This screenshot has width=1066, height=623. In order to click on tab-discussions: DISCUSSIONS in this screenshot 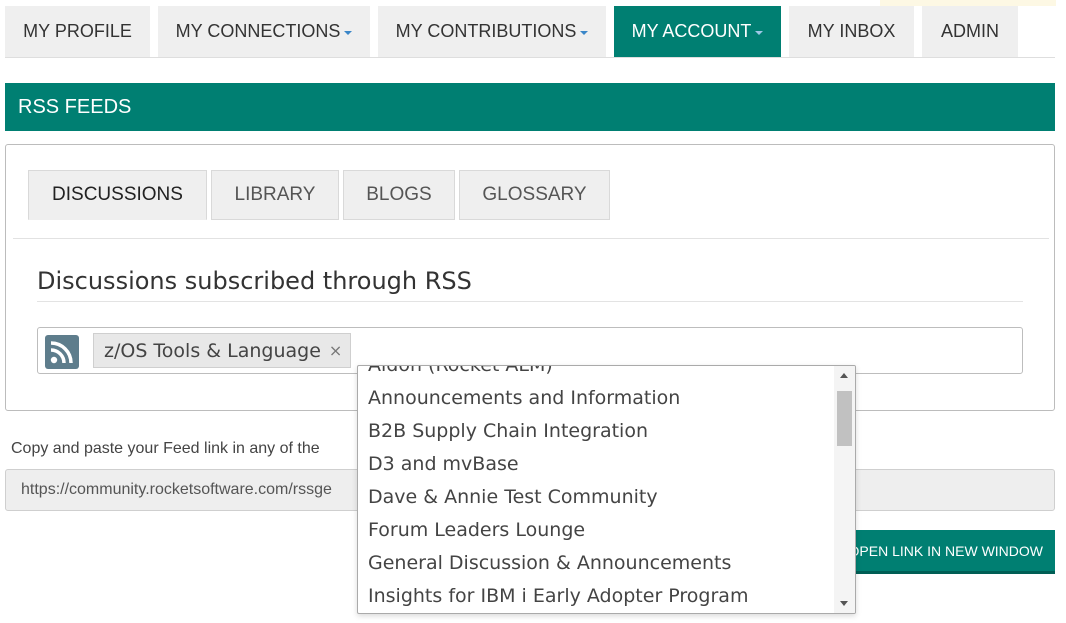, I will do `click(117, 195)`.